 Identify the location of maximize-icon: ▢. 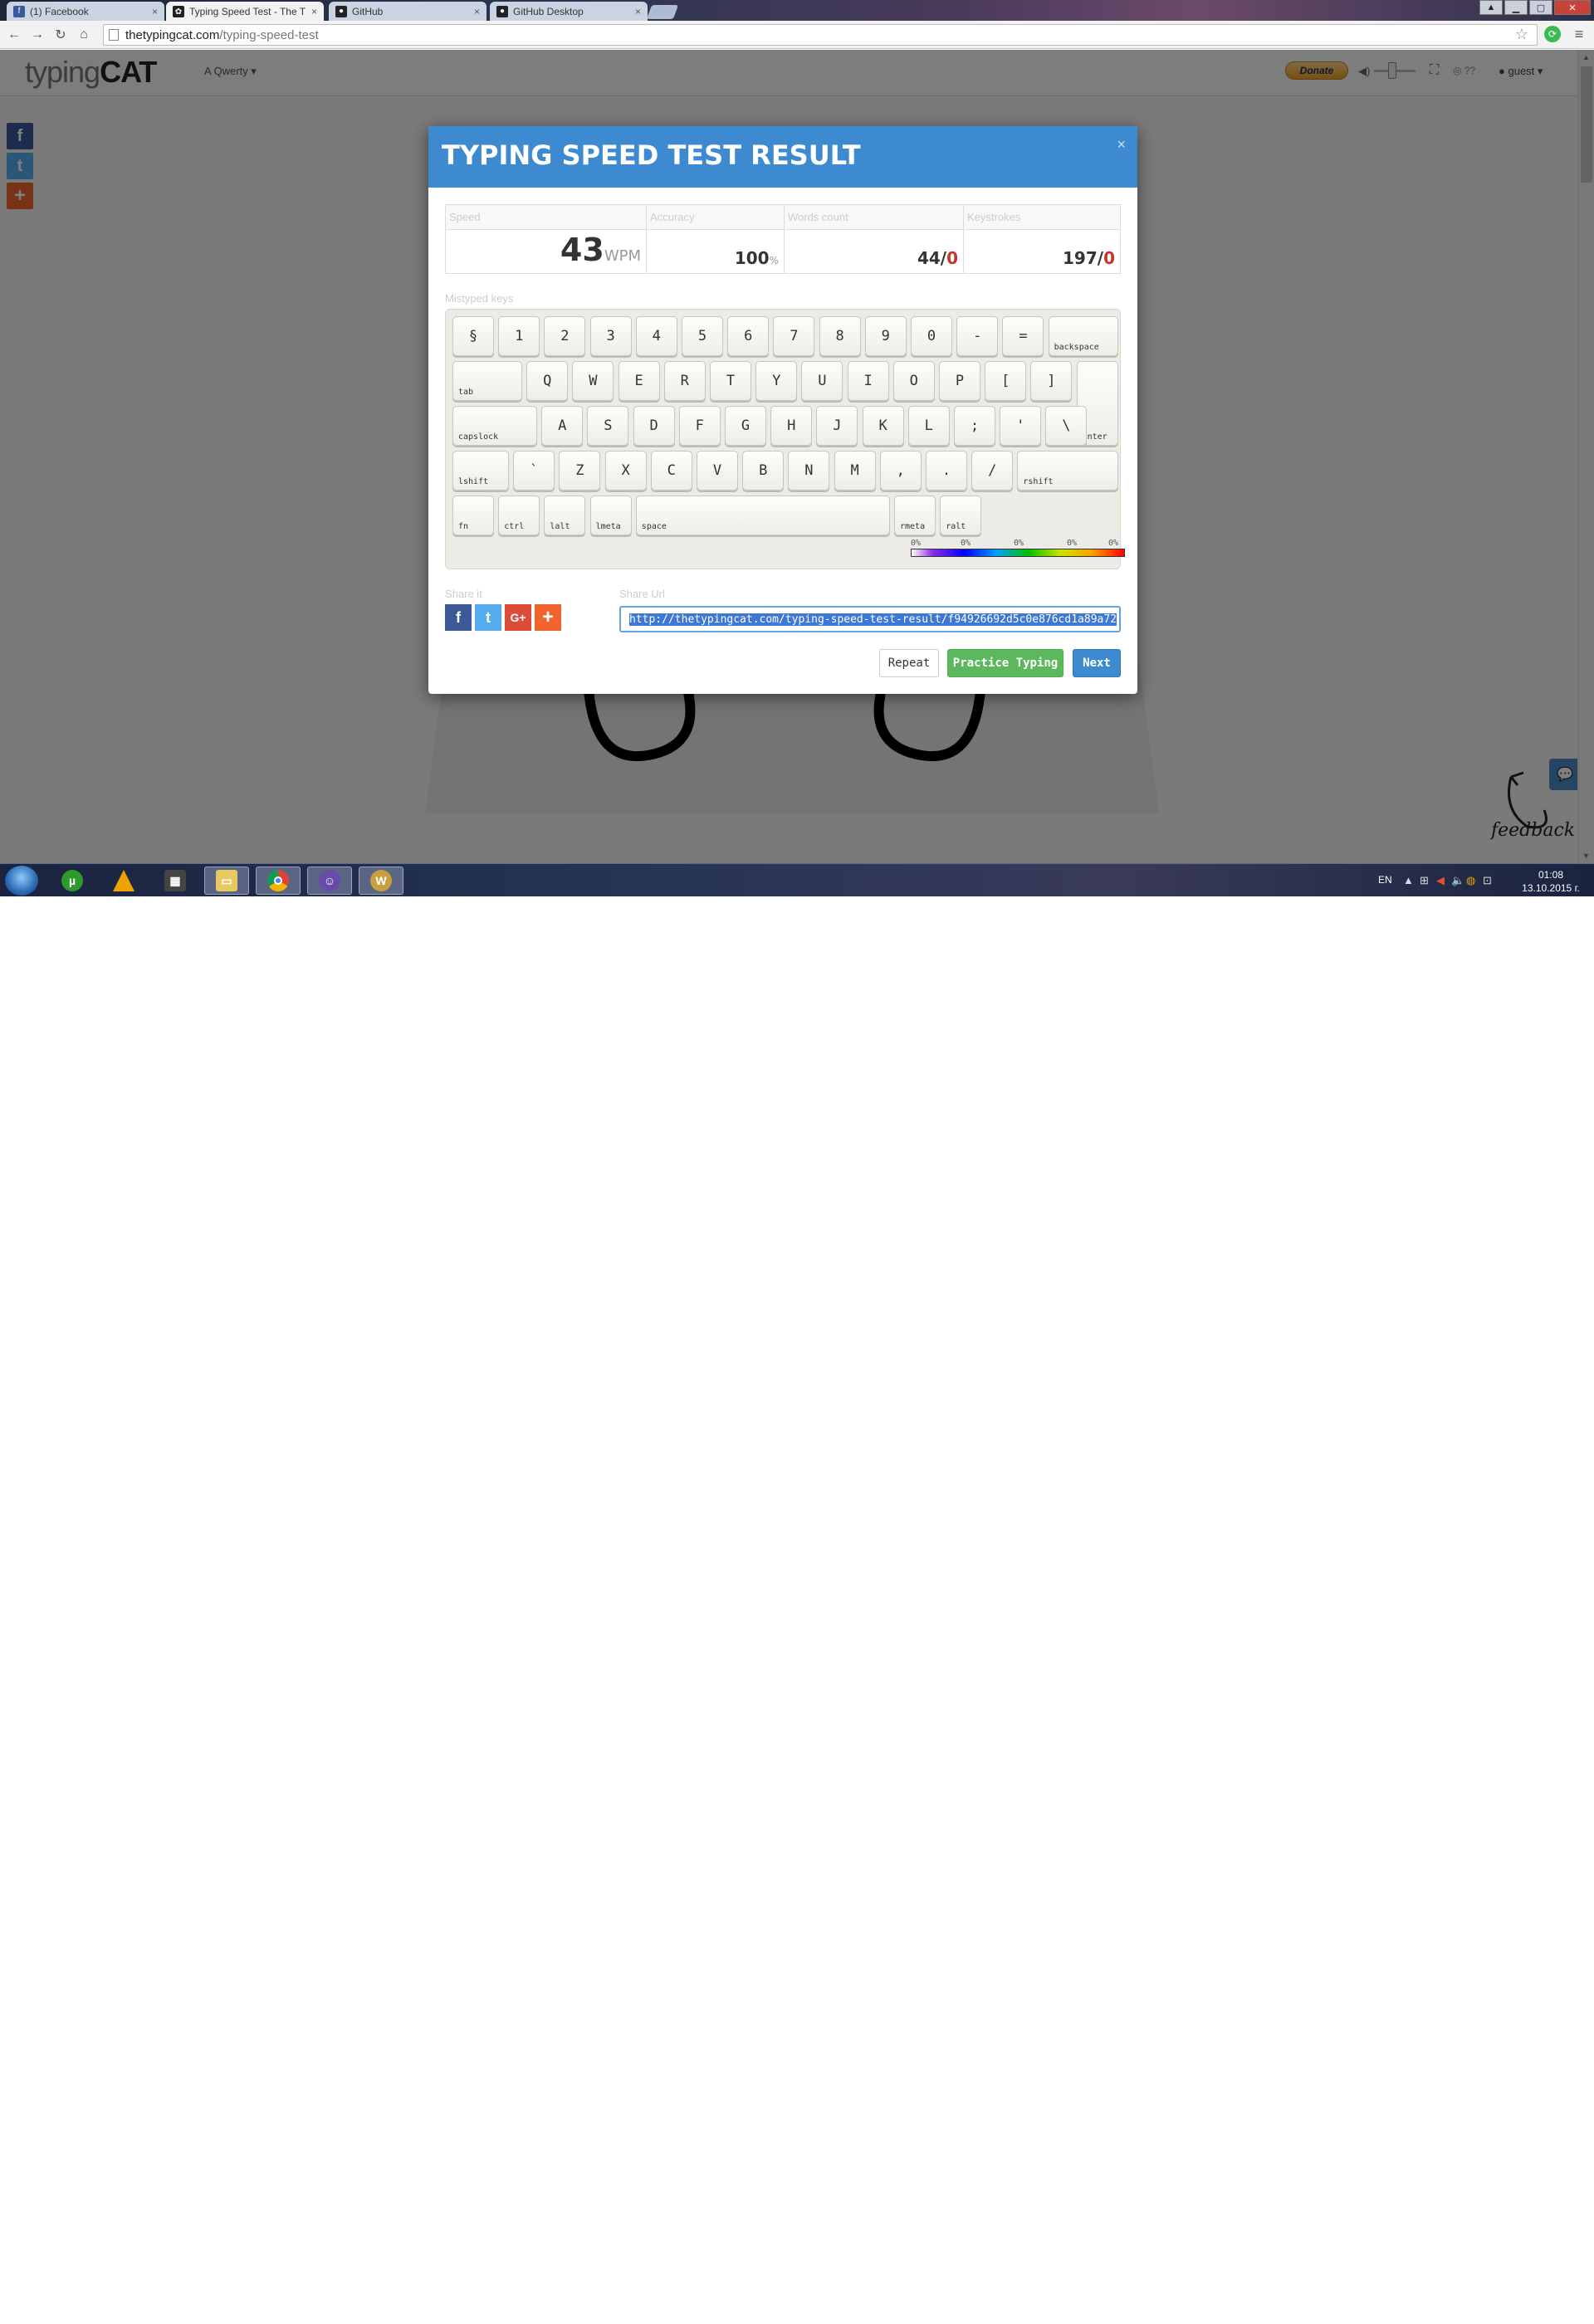
(1540, 7).